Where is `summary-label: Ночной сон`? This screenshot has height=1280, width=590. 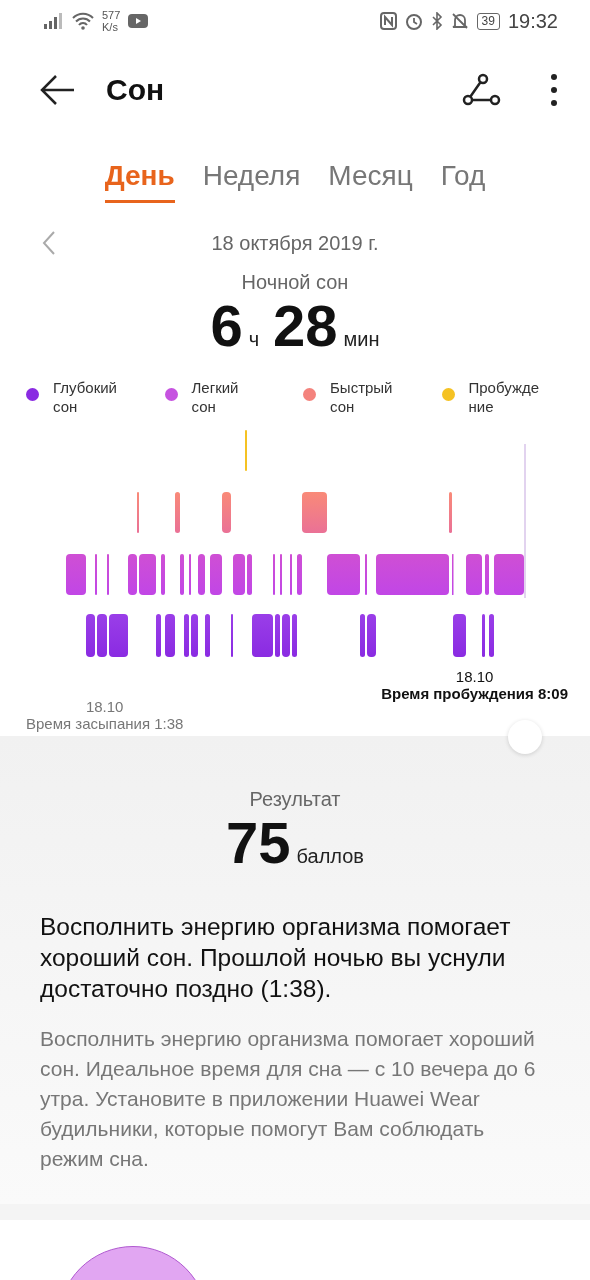
summary-label: Ночной сон is located at coordinates (295, 282).